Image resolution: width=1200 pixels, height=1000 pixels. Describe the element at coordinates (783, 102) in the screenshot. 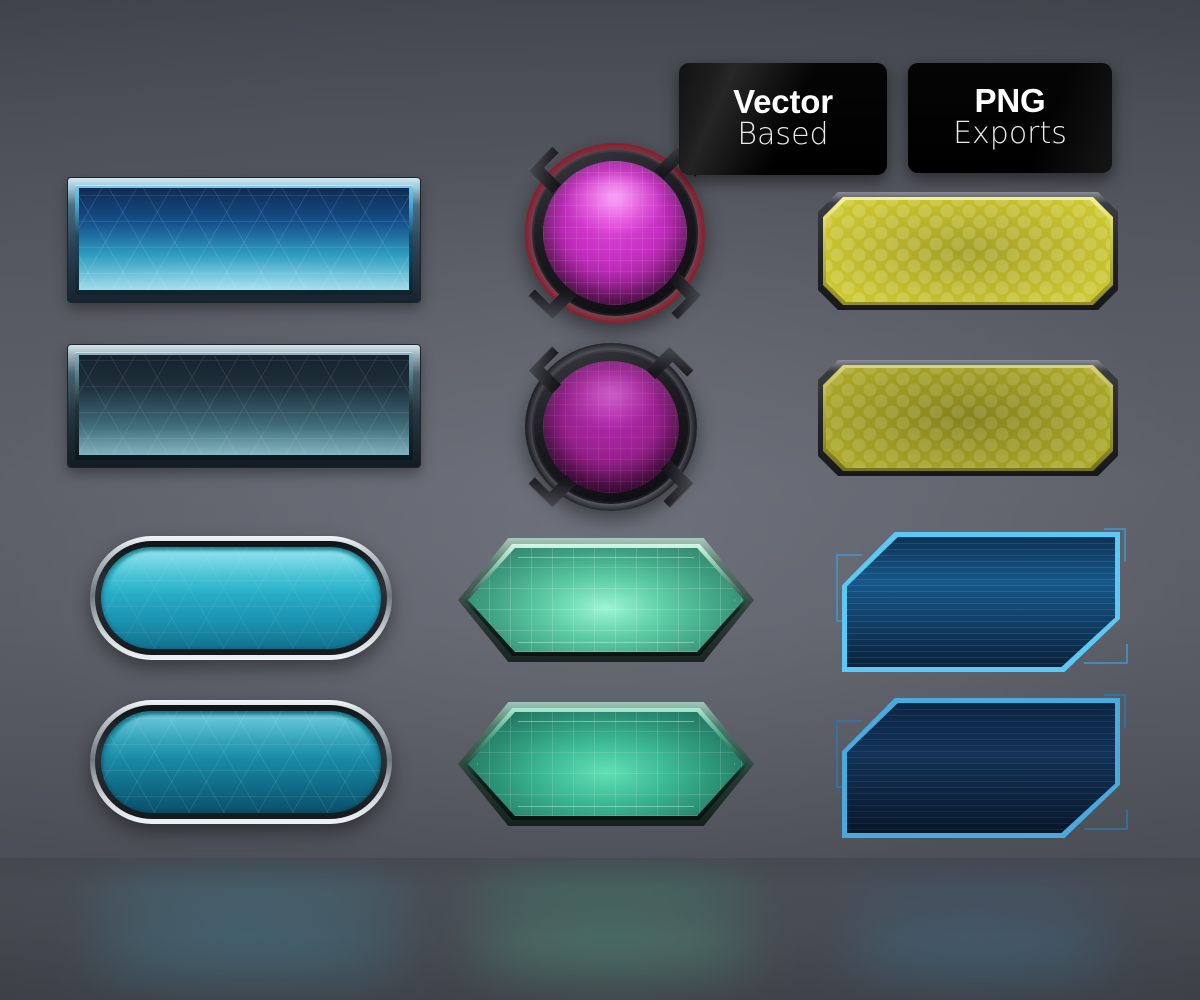

I see `vector-badge-title: Vector` at that location.